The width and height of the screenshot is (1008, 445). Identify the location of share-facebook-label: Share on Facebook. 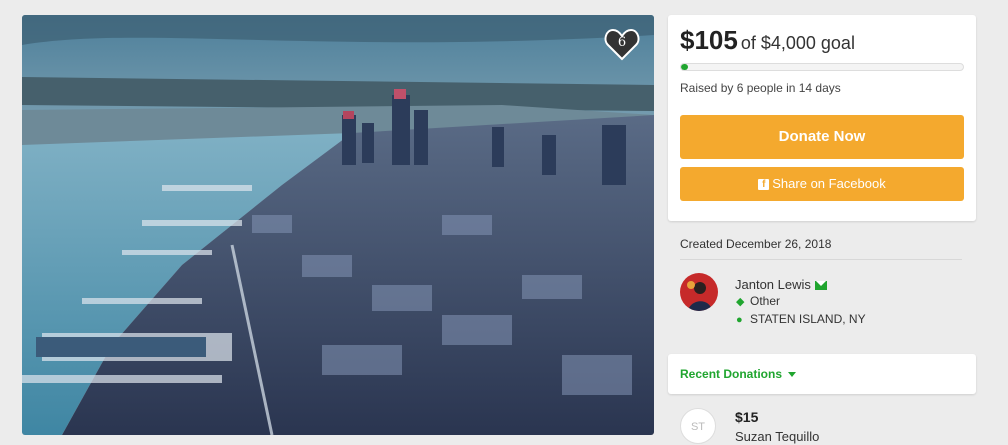
(829, 183).